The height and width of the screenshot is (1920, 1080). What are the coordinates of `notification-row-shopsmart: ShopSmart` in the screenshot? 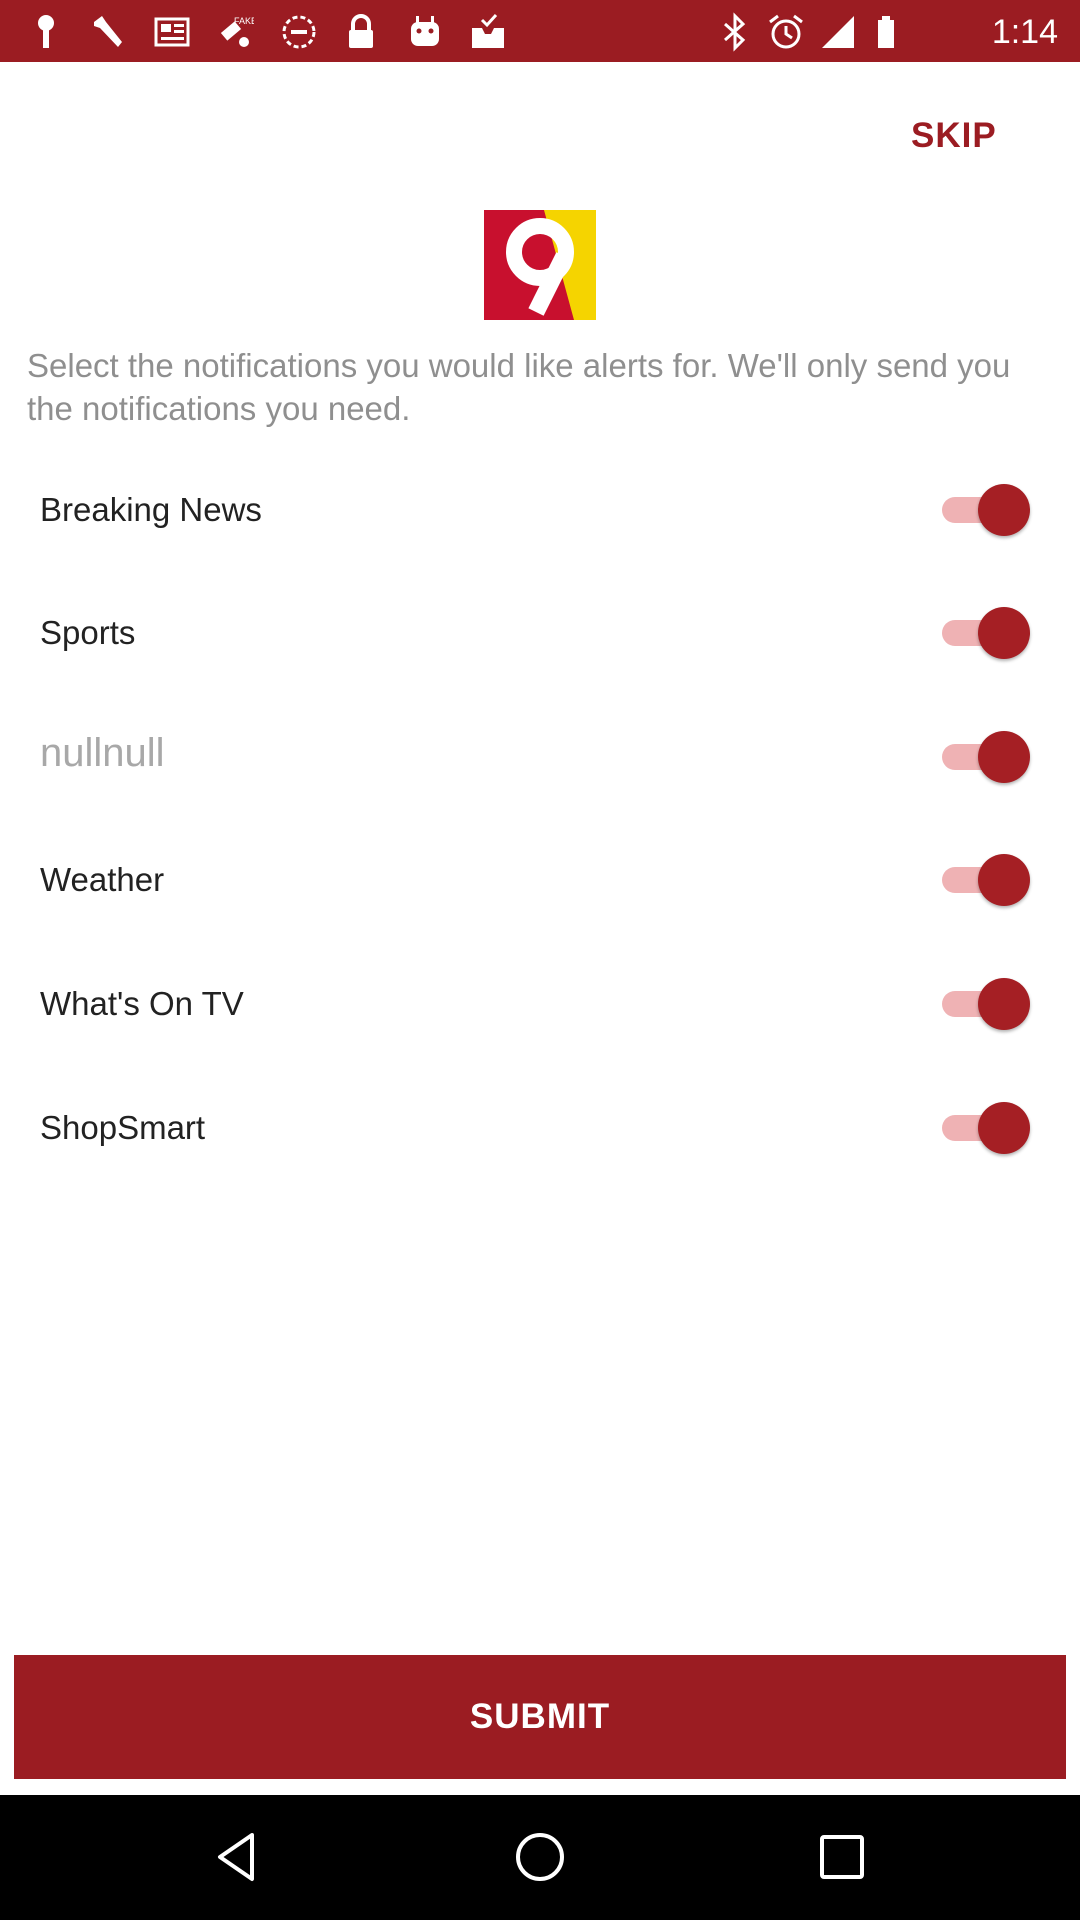 It's located at (540, 1128).